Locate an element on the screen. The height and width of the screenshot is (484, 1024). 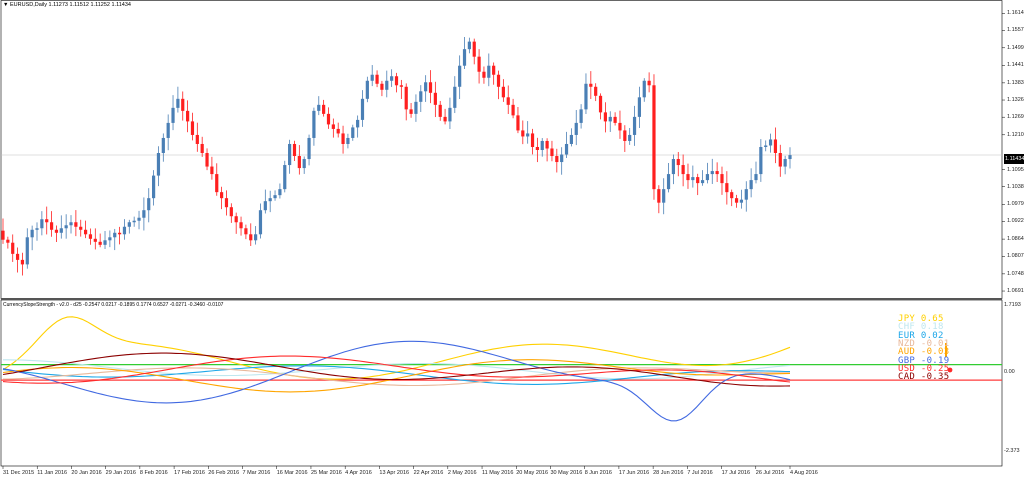
date-tick-label: 7 Jul 2016 is located at coordinates (700, 473).